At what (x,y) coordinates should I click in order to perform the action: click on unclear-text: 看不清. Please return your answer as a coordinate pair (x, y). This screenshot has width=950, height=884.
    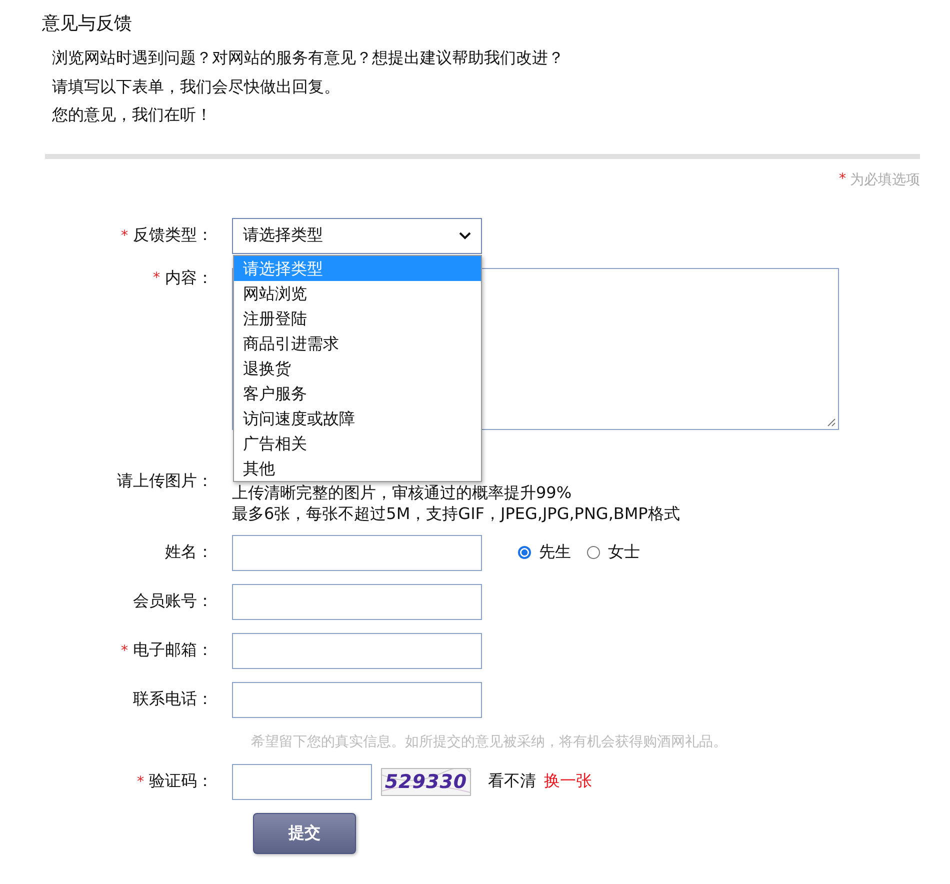
    Looking at the image, I should click on (512, 781).